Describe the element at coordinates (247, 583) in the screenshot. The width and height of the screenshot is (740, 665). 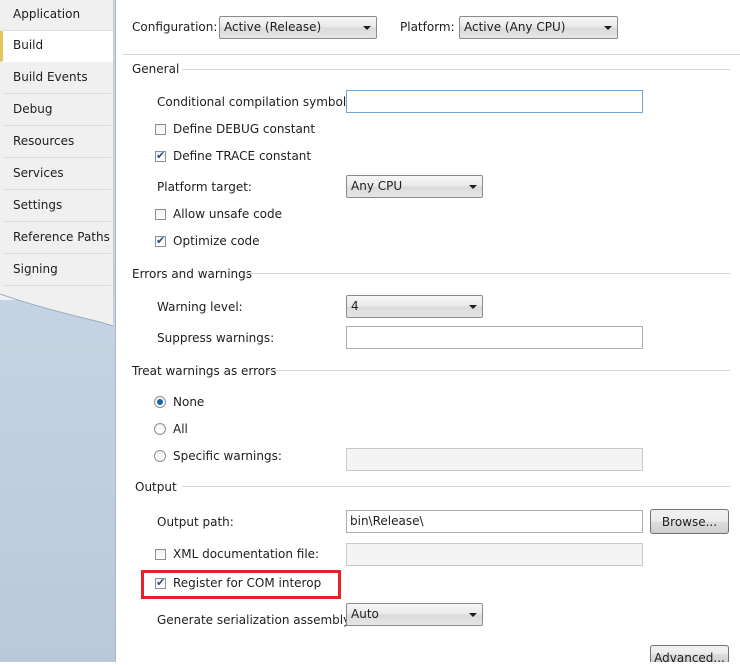
I see `com-interop-label: Register for COM interop` at that location.